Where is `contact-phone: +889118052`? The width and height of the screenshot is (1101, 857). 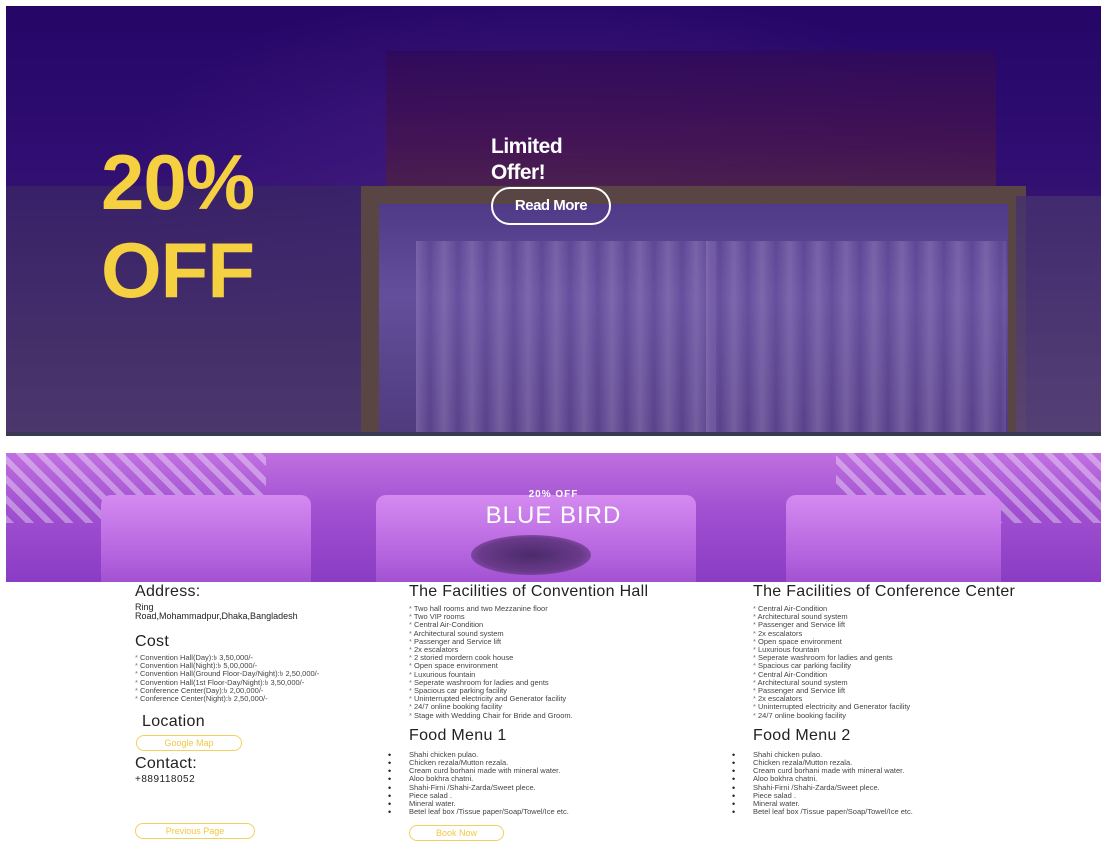 contact-phone: +889118052 is located at coordinates (165, 780).